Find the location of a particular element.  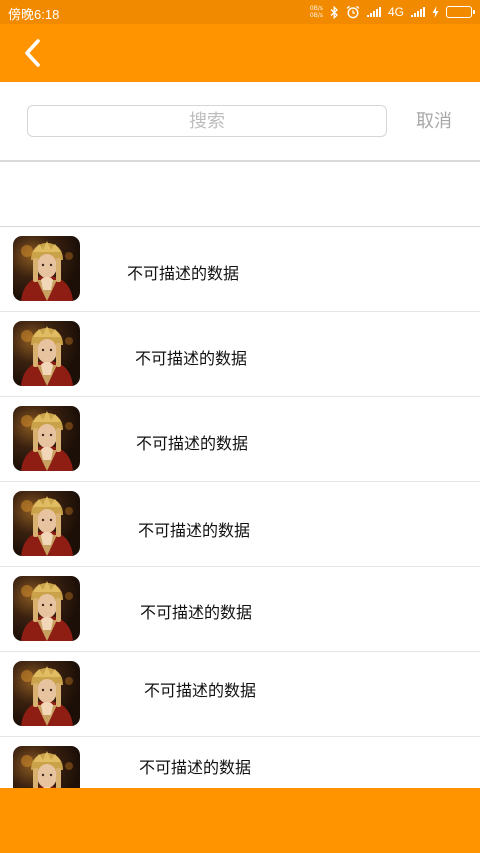

status-time: 傍晚6:18 is located at coordinates (34, 14).